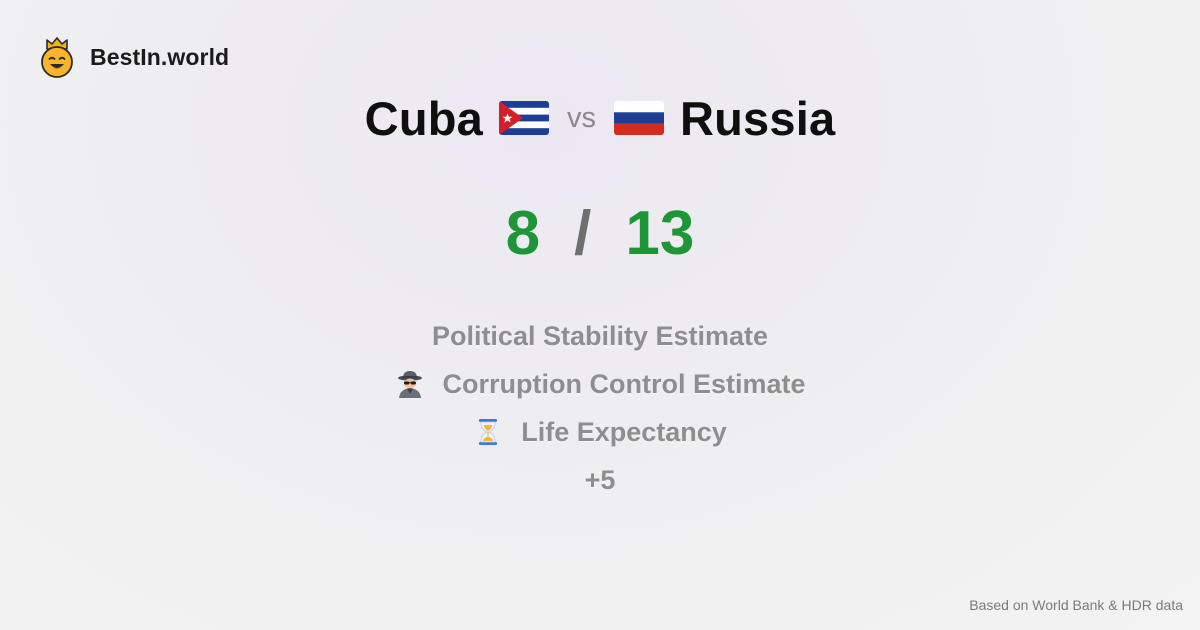 The image size is (1200, 630). I want to click on detective-icon, so click(409, 384).